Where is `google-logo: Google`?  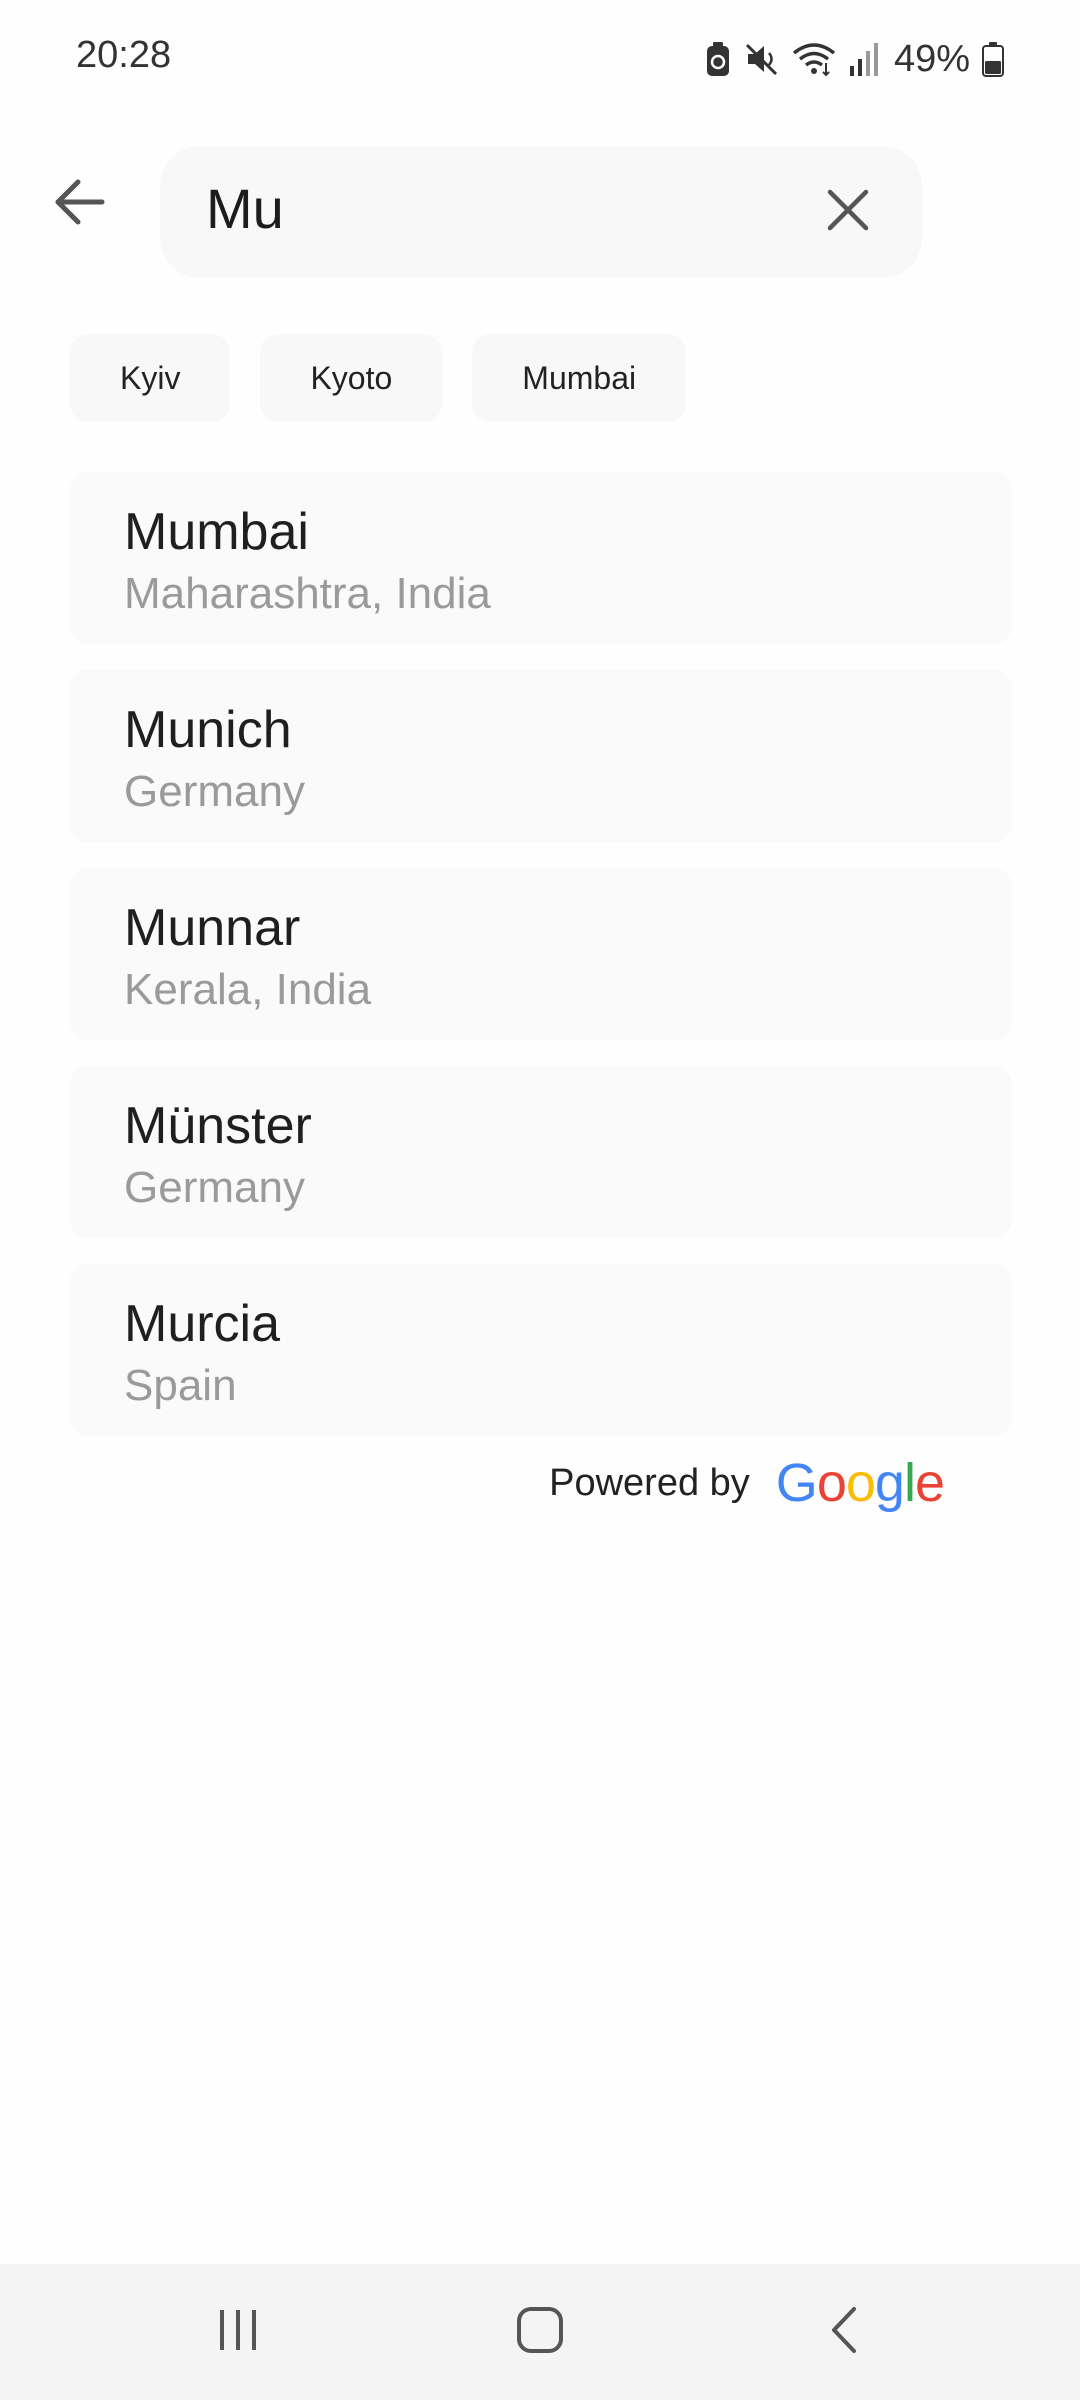 google-logo: Google is located at coordinates (860, 1483).